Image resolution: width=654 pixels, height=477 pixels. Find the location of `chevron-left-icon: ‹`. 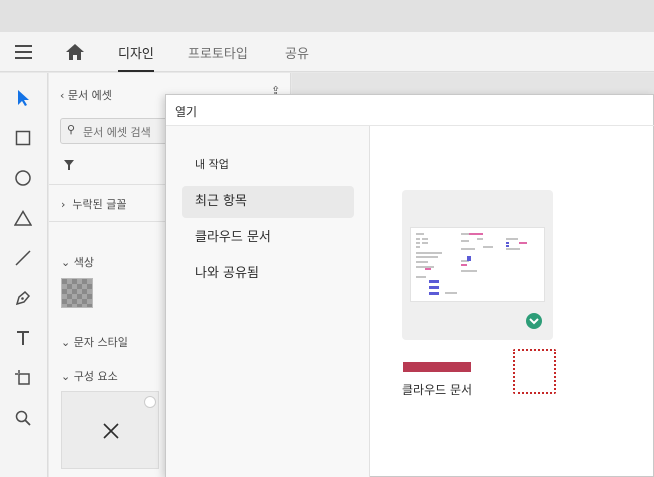

chevron-left-icon: ‹ is located at coordinates (62, 95).